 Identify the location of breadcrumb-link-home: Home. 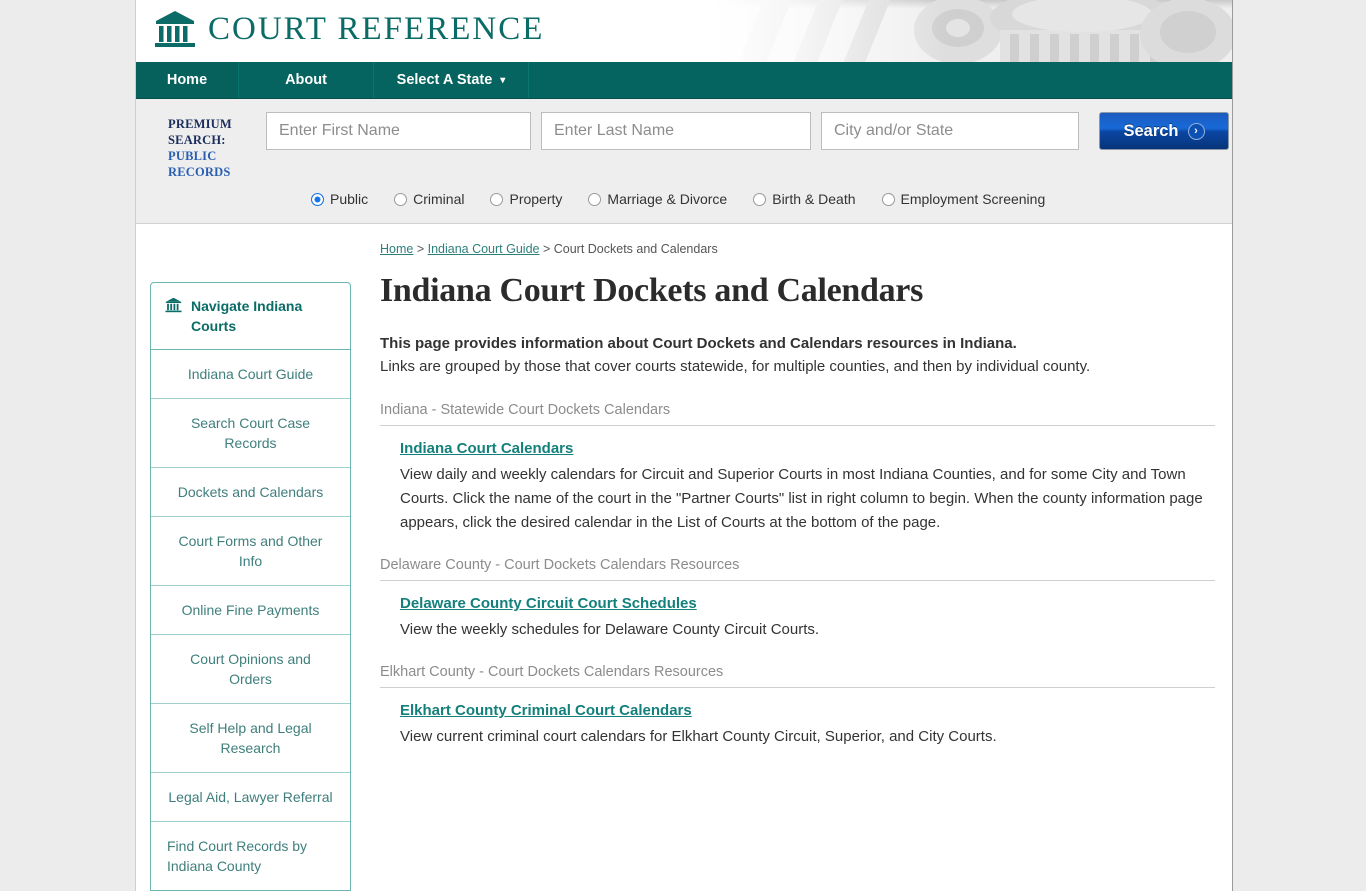
(396, 249).